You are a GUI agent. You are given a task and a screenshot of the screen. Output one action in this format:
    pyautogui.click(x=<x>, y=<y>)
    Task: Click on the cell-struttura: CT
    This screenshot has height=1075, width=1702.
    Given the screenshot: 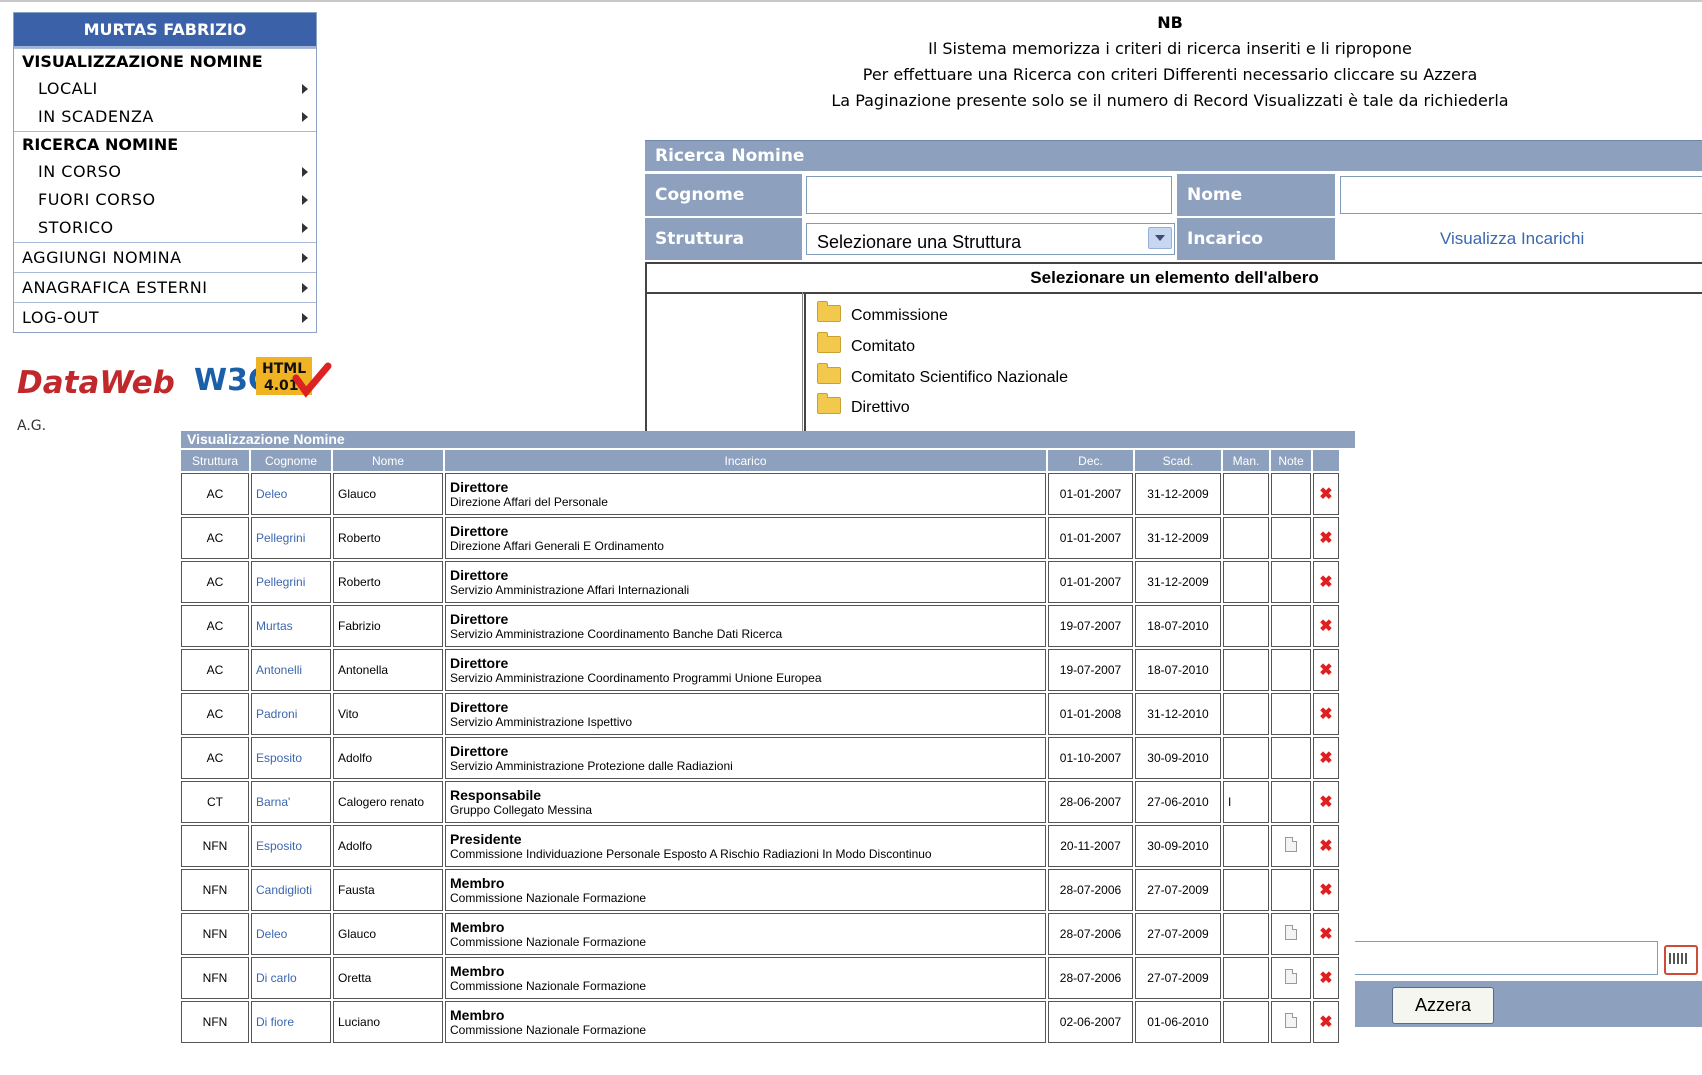 What is the action you would take?
    pyautogui.click(x=215, y=802)
    